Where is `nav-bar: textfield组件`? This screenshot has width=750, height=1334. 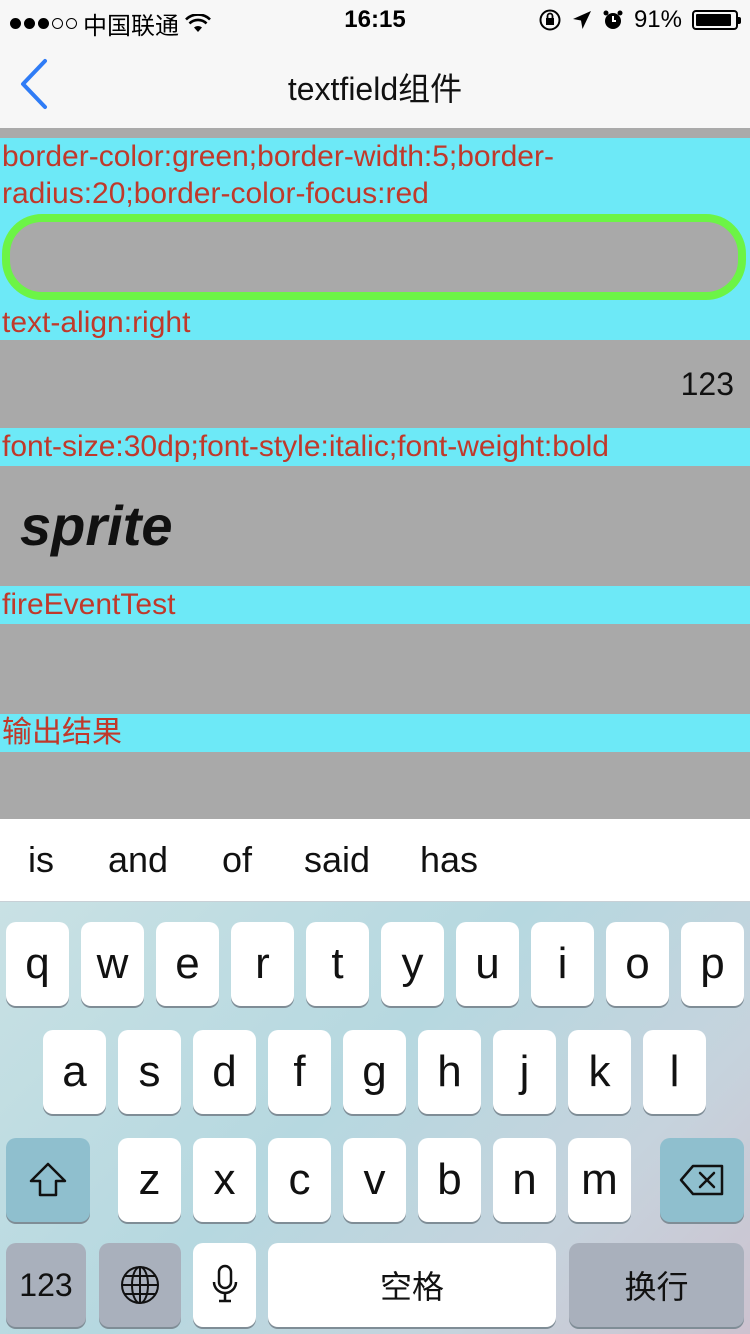 nav-bar: textfield组件 is located at coordinates (375, 84).